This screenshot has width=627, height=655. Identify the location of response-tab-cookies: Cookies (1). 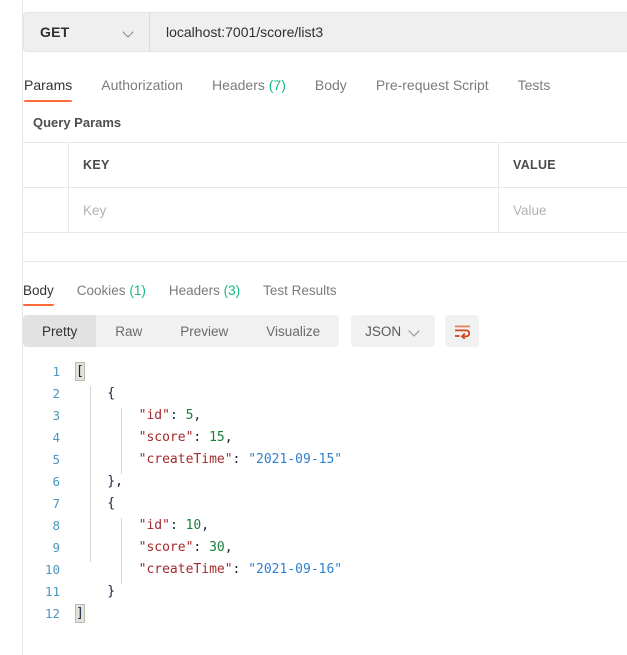
(111, 294).